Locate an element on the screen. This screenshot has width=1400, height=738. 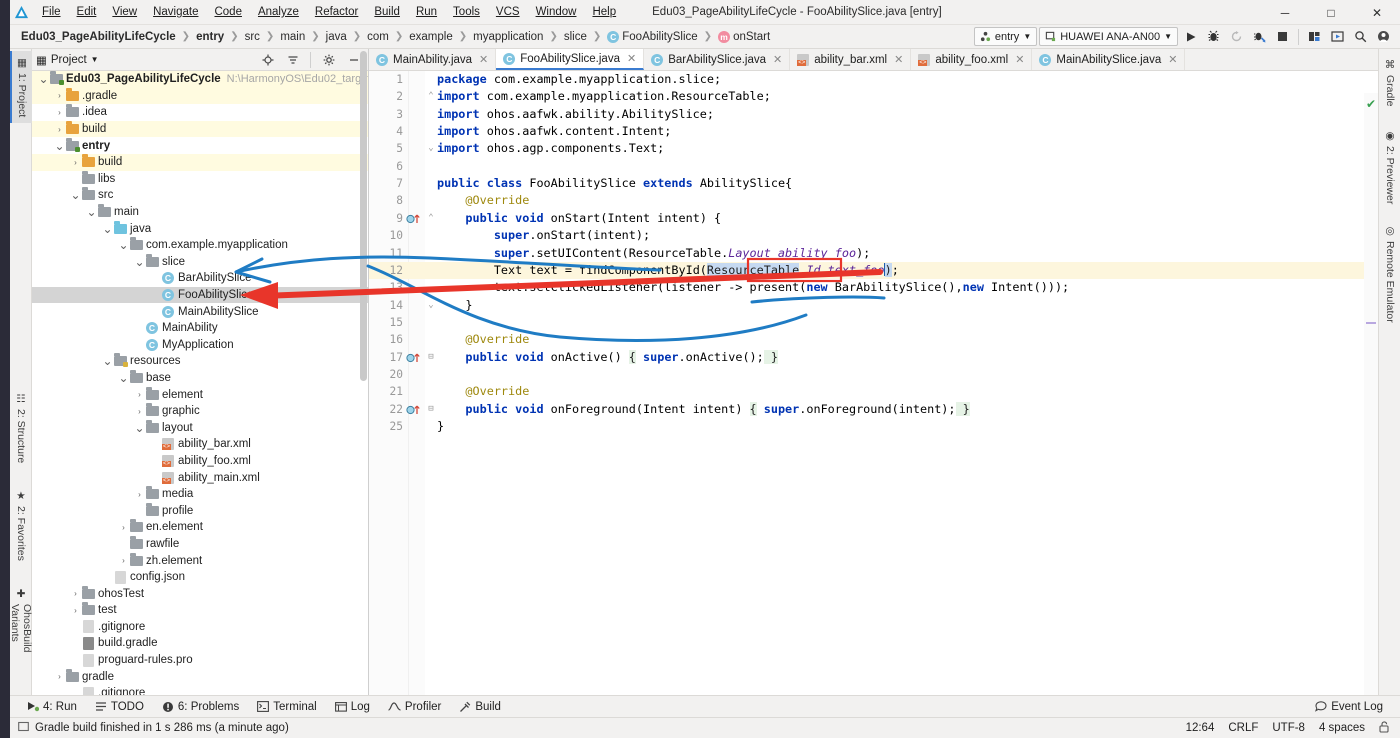
tree-node-src: ⌄ src is located at coordinates (200, 195).